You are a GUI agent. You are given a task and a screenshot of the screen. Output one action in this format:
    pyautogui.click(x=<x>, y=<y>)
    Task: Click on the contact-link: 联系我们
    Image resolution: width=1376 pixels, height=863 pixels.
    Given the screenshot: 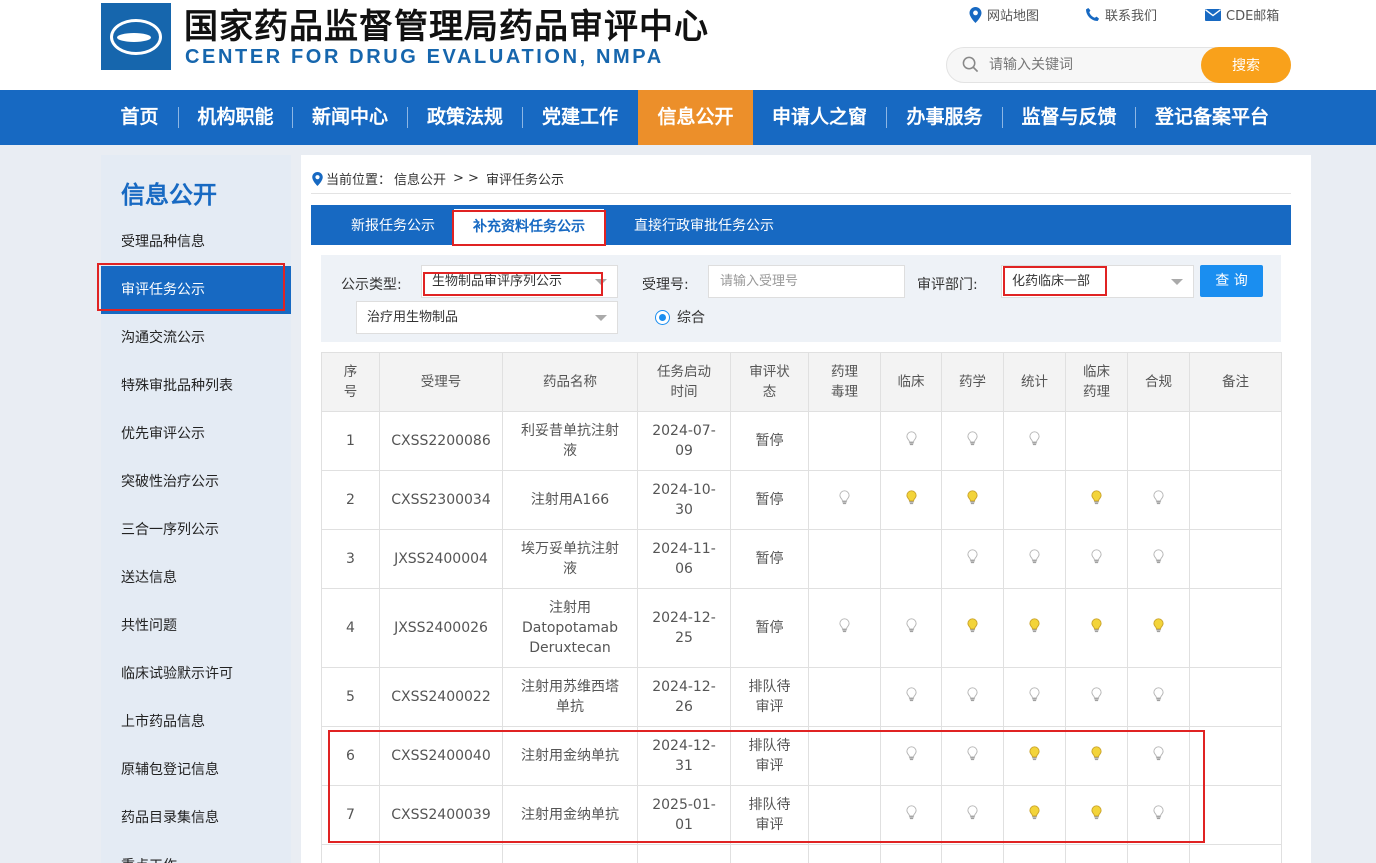 What is the action you would take?
    pyautogui.click(x=1121, y=14)
    